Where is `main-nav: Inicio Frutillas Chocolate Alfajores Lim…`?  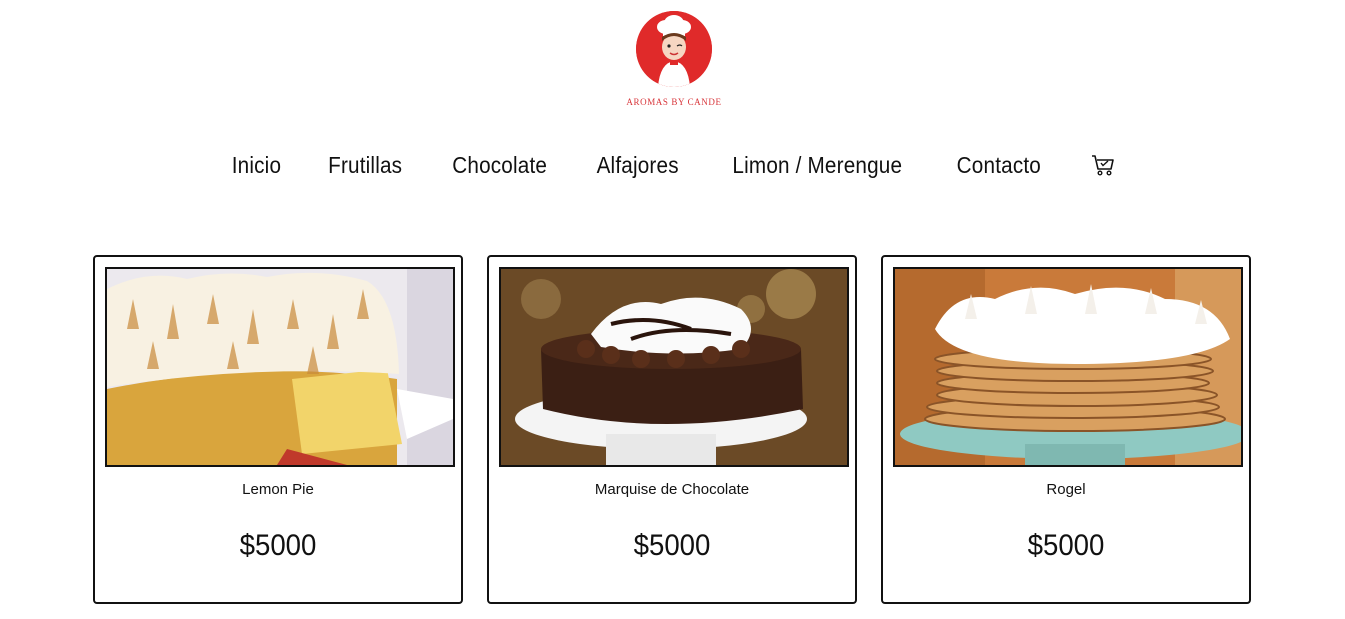
main-nav: Inicio Frutillas Chocolate Alfajores Lim… is located at coordinates (672, 165).